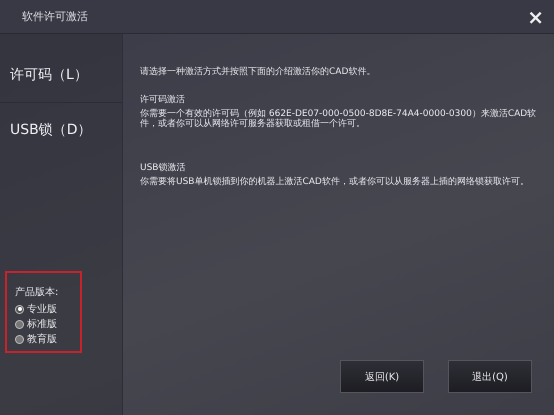  I want to click on edition-option: 专业版, so click(47, 309).